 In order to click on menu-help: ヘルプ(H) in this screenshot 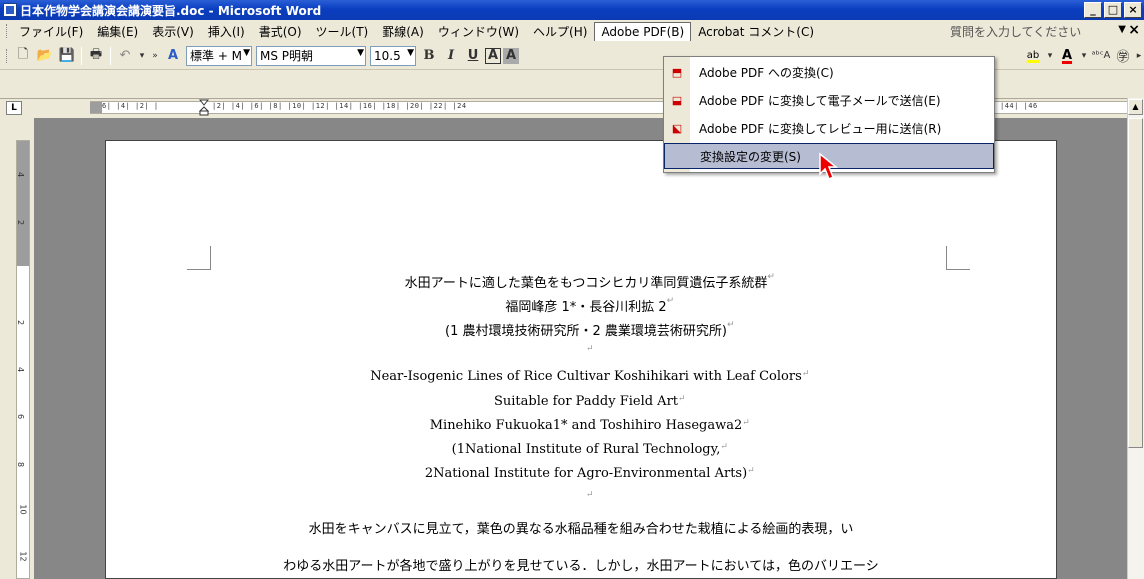, I will do `click(560, 31)`.